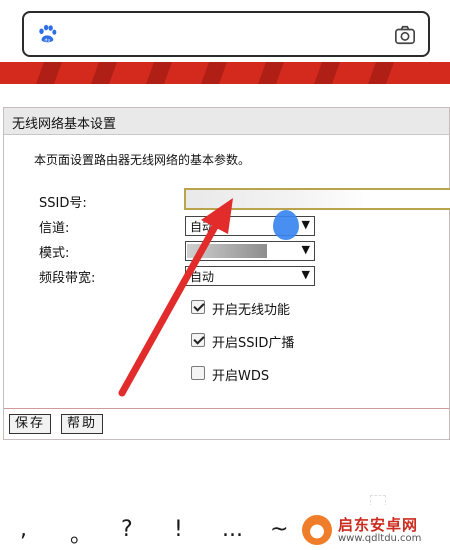 The height and width of the screenshot is (550, 450). What do you see at coordinates (127, 529) in the screenshot?
I see `punct-question-key: ?` at bounding box center [127, 529].